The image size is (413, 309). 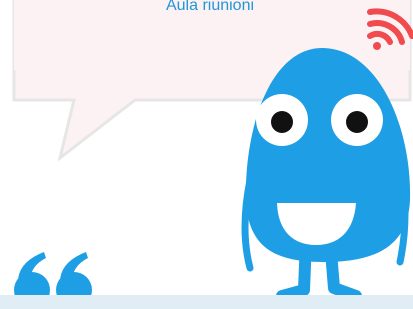 What do you see at coordinates (206, 302) in the screenshot?
I see `bottom-band` at bounding box center [206, 302].